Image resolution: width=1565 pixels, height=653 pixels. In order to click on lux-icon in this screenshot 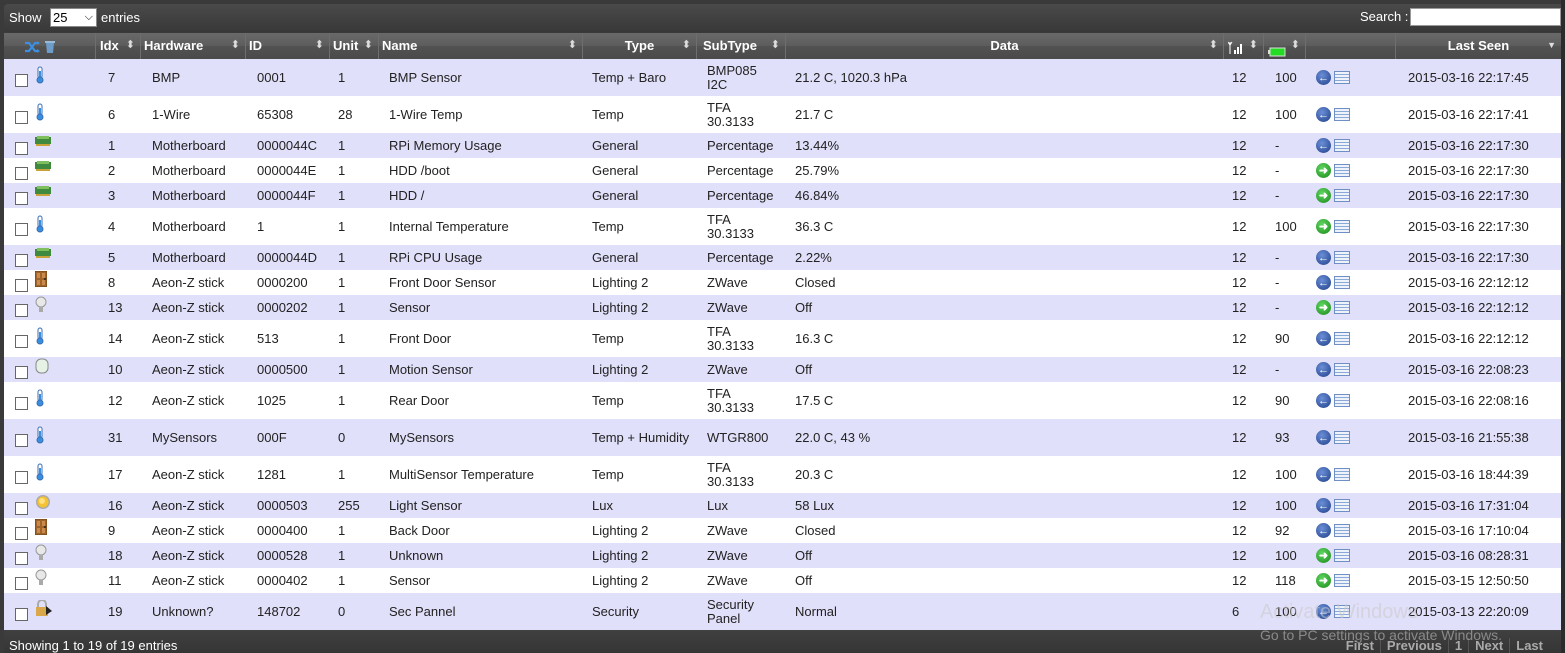, I will do `click(43, 503)`.